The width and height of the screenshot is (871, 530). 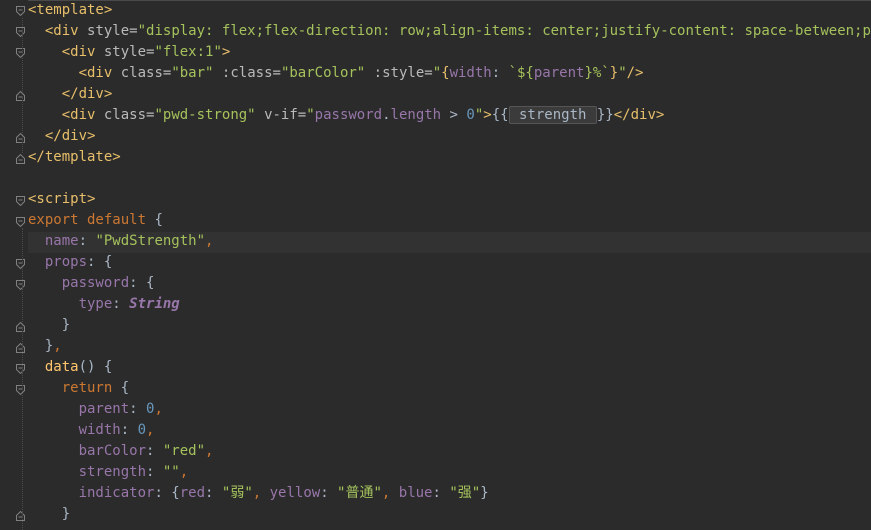 I want to click on code-line-13: props: {, so click(x=70, y=262).